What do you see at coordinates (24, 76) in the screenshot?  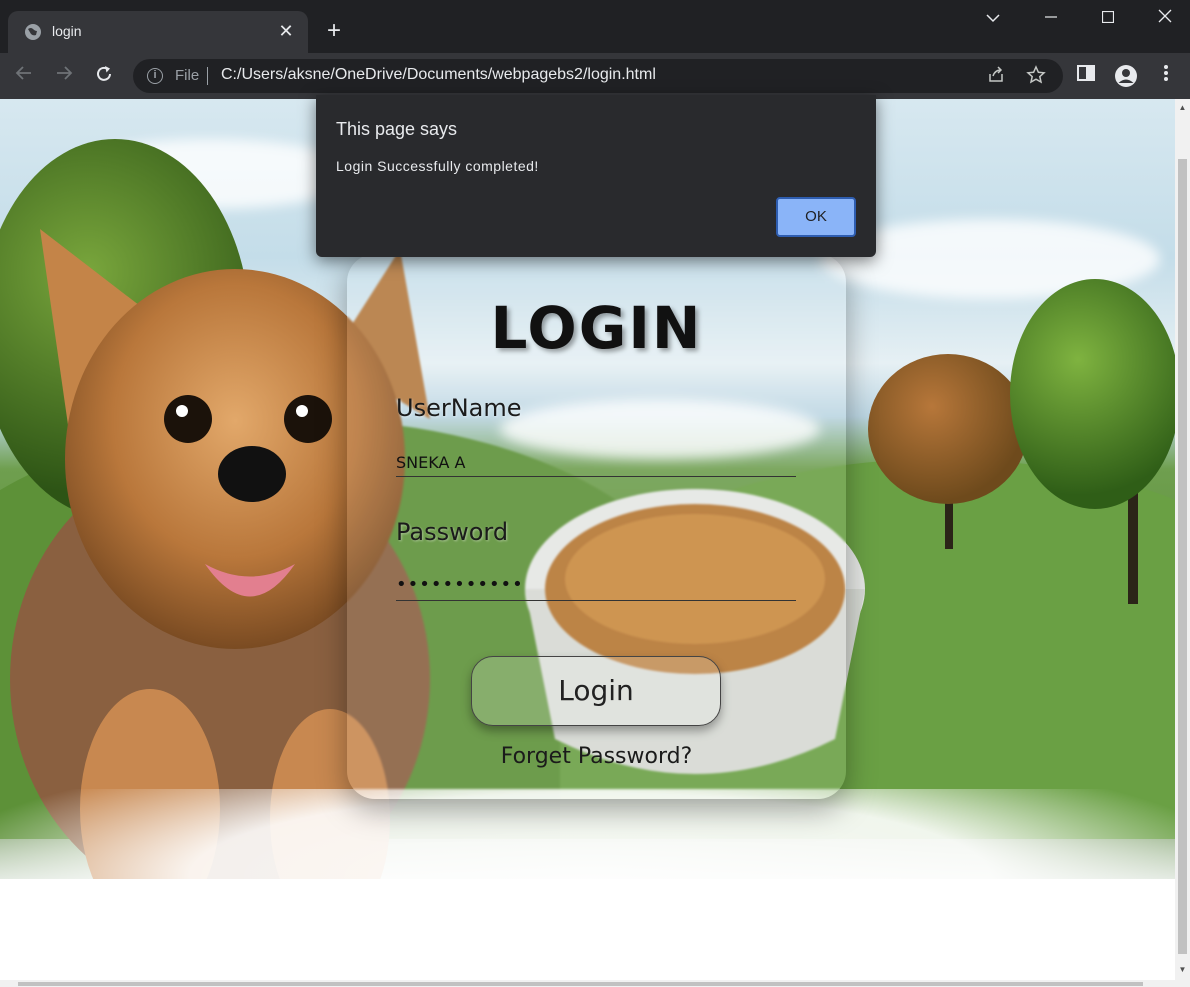 I see `back-arrow-icon` at bounding box center [24, 76].